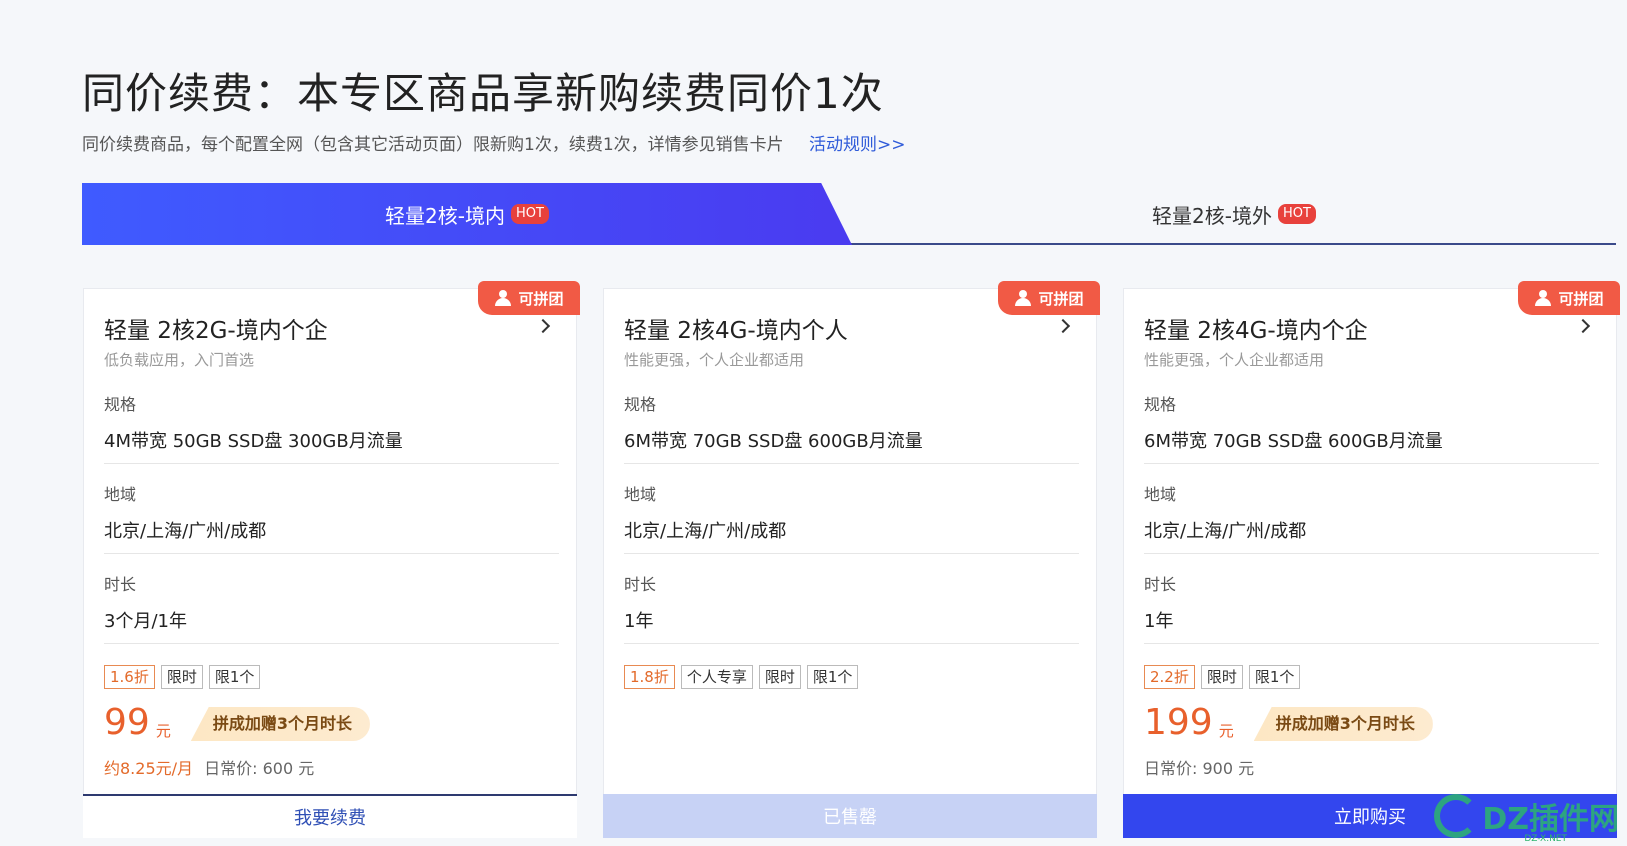  What do you see at coordinates (331, 604) in the screenshot?
I see `duration-section: 时长 3个月/1年` at bounding box center [331, 604].